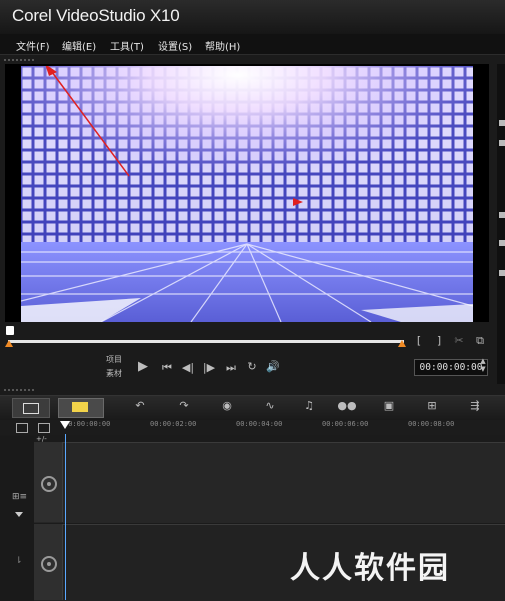 The image size is (505, 601). Describe the element at coordinates (269, 482) in the screenshot. I see `video-track` at that location.